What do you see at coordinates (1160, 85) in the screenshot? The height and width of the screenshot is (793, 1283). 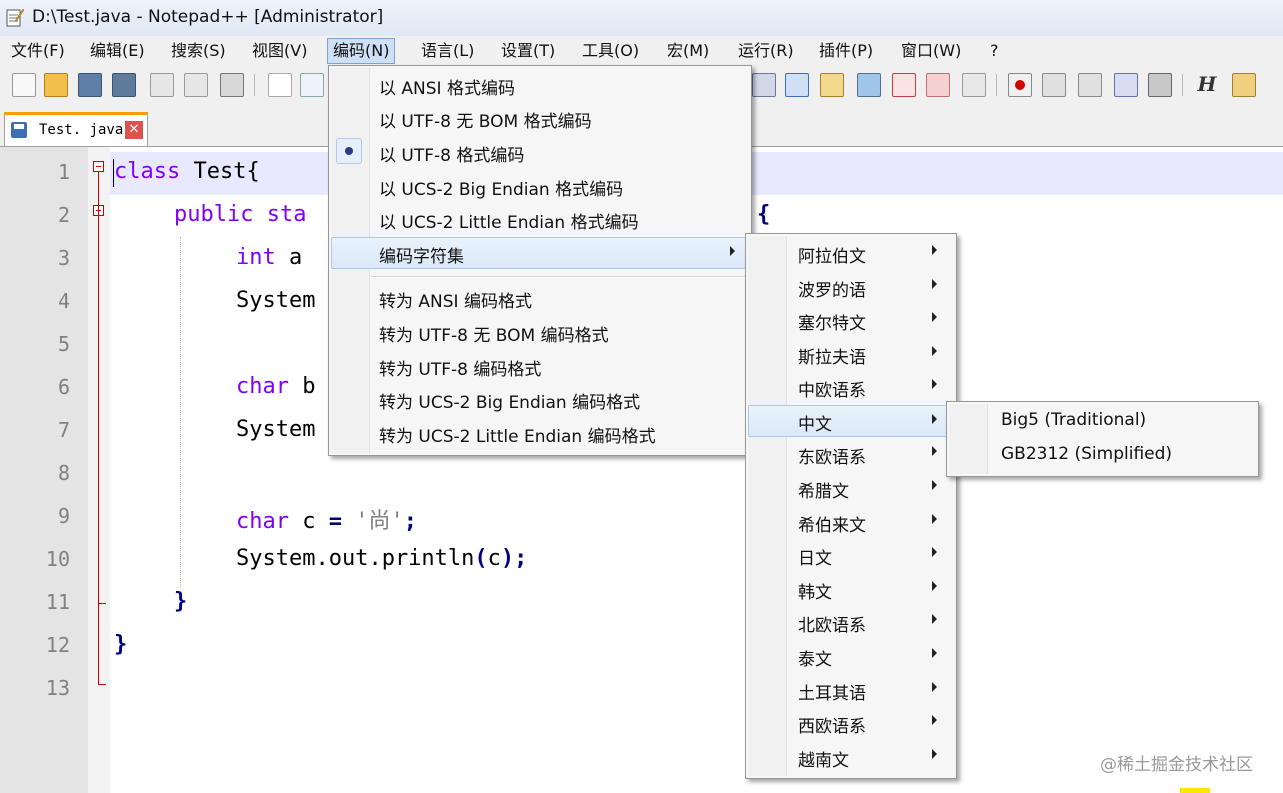 I see `save-macro-icon` at bounding box center [1160, 85].